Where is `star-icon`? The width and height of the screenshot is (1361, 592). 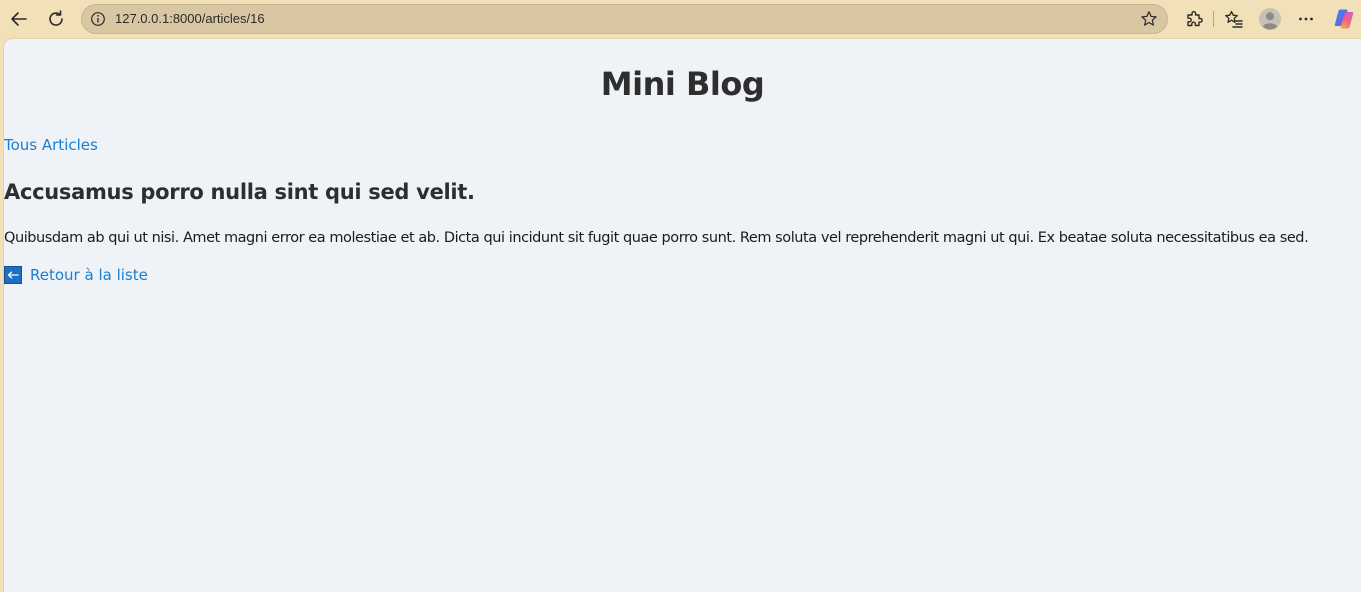
star-icon is located at coordinates (1149, 19).